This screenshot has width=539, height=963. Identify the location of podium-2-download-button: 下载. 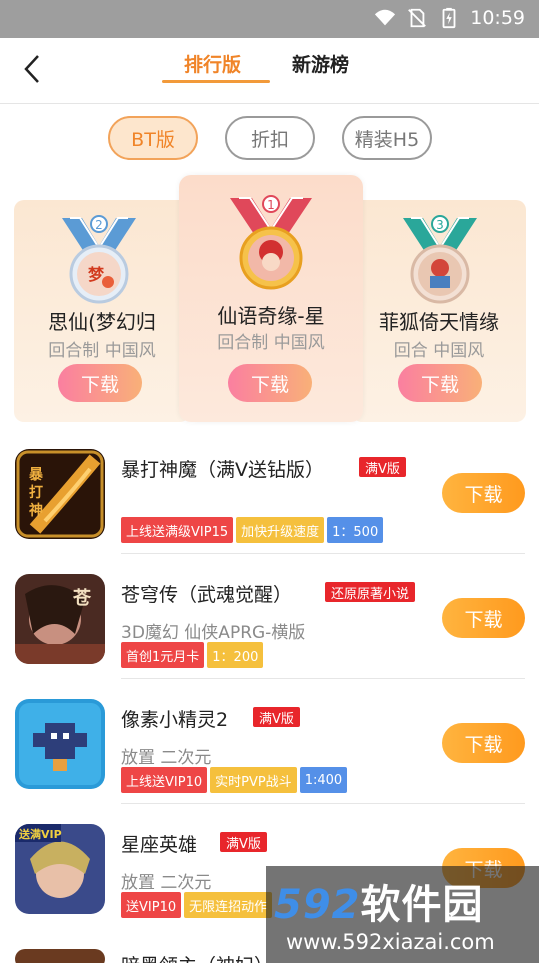
(100, 383).